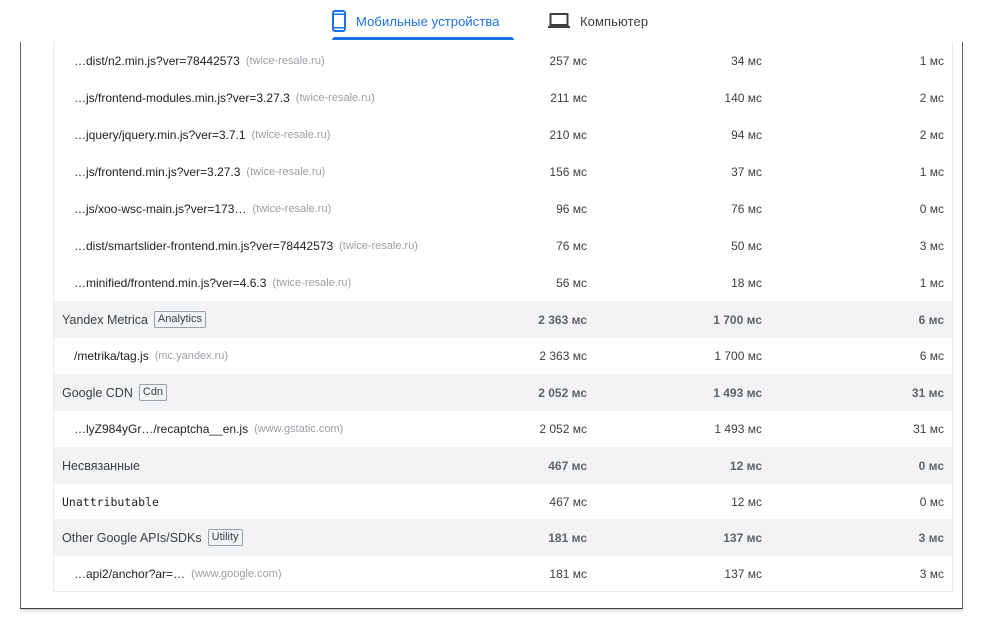  What do you see at coordinates (191, 355) in the screenshot?
I see `domain-label: (mc.yandex.ru)` at bounding box center [191, 355].